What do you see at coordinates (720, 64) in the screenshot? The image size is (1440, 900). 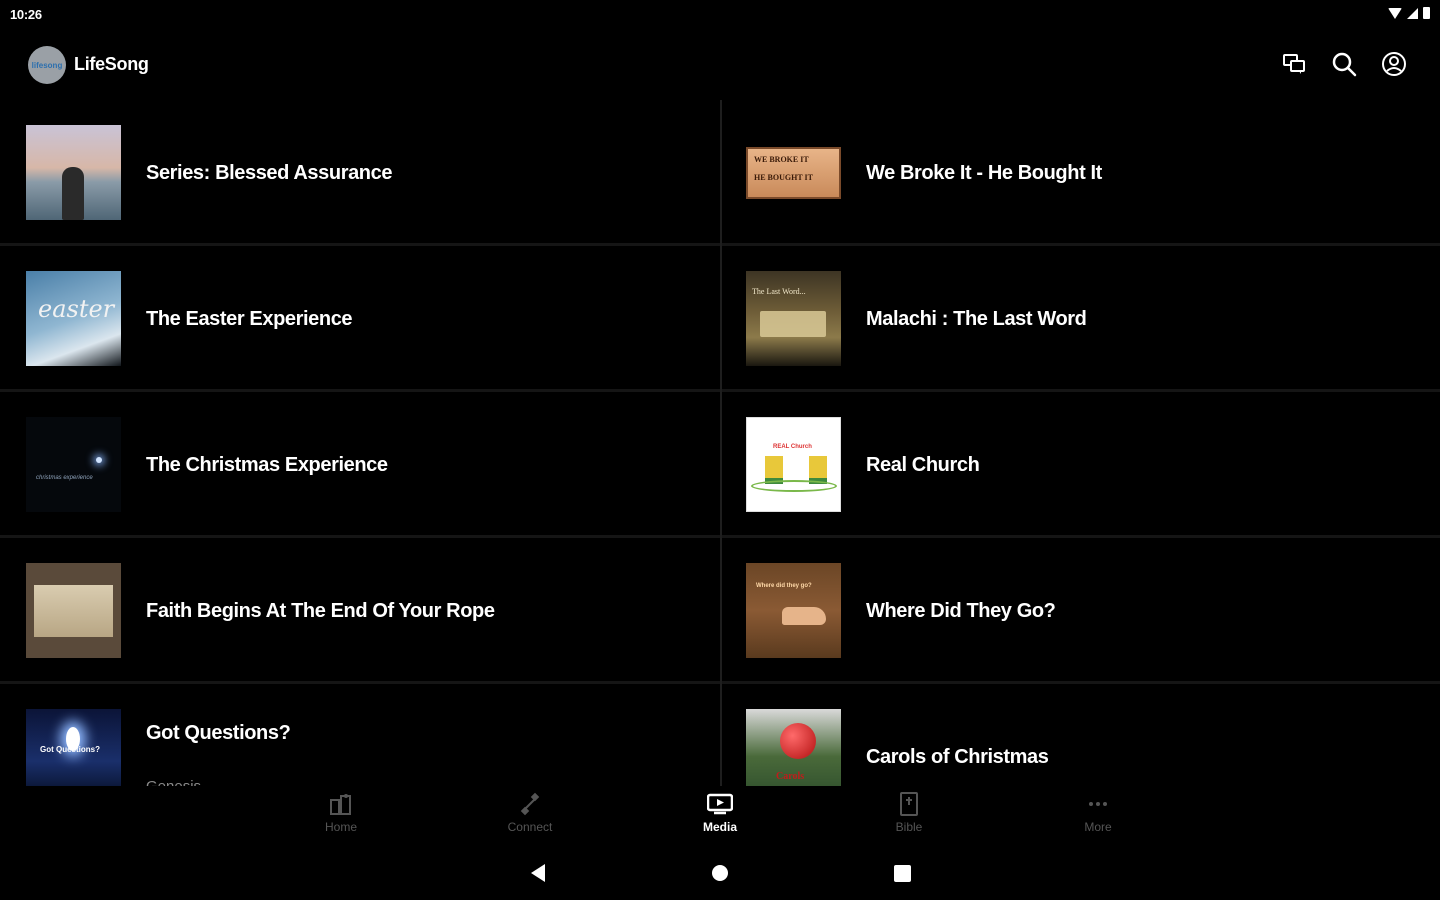 I see `app-bar: lifesong LifeSong` at bounding box center [720, 64].